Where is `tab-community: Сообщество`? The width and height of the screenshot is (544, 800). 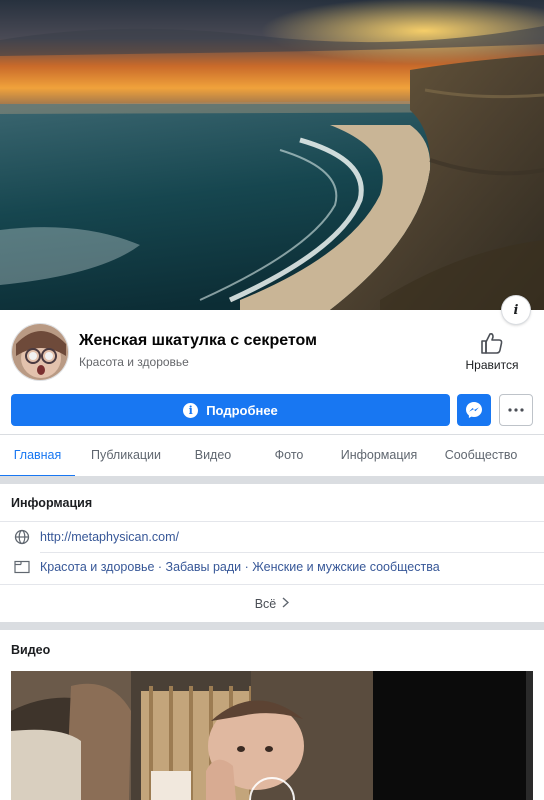 tab-community: Сообщество is located at coordinates (481, 456).